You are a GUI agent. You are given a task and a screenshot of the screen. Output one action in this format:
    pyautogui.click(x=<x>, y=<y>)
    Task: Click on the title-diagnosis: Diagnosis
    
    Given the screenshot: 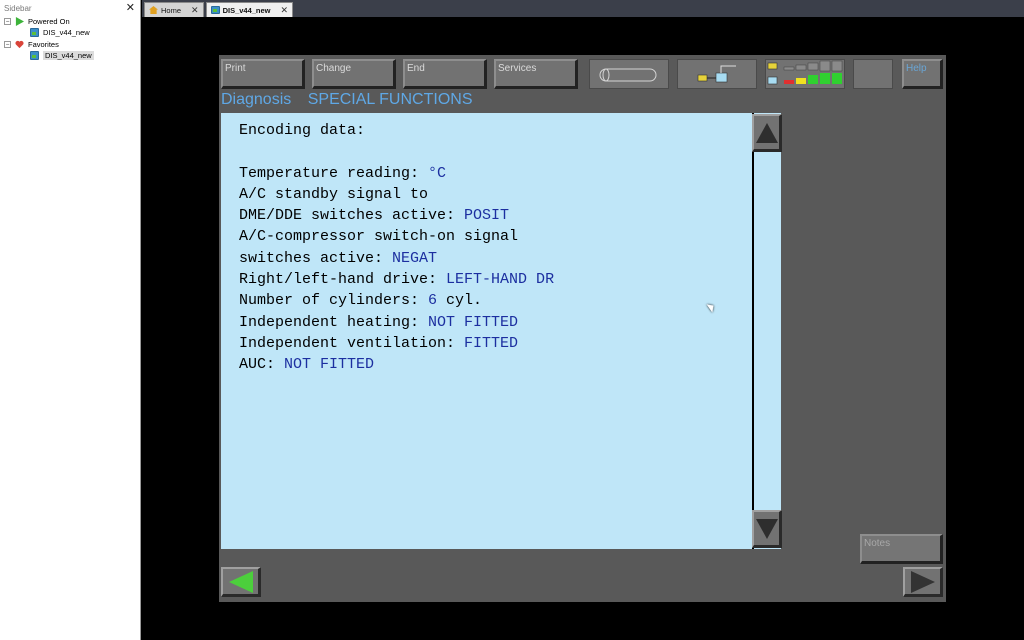 What is the action you would take?
    pyautogui.click(x=256, y=99)
    